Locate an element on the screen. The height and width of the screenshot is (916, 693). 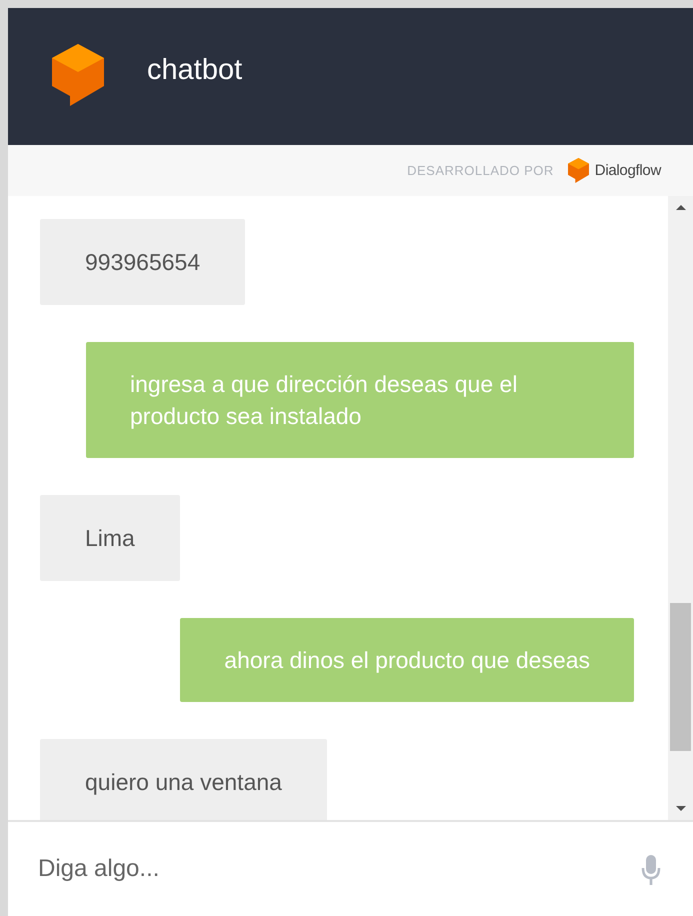
bot-message: ahora dinos el producto que deseas is located at coordinates (407, 660).